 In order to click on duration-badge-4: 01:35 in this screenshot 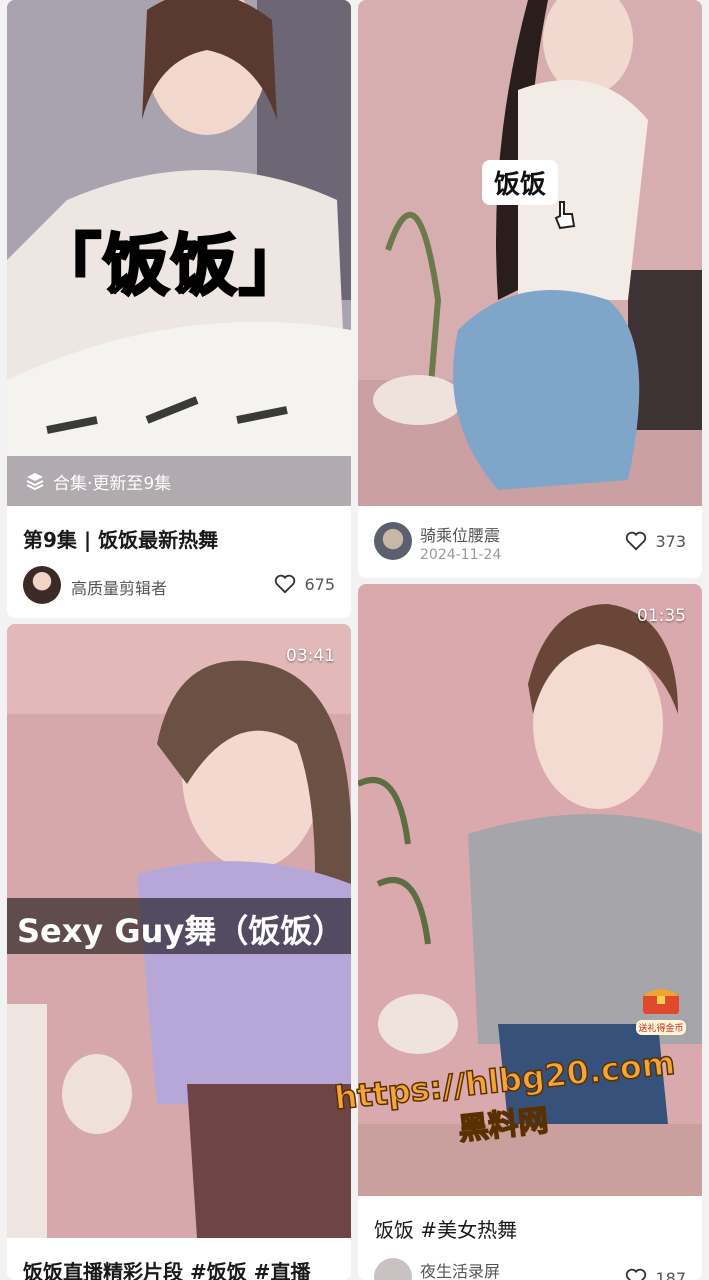, I will do `click(661, 616)`.